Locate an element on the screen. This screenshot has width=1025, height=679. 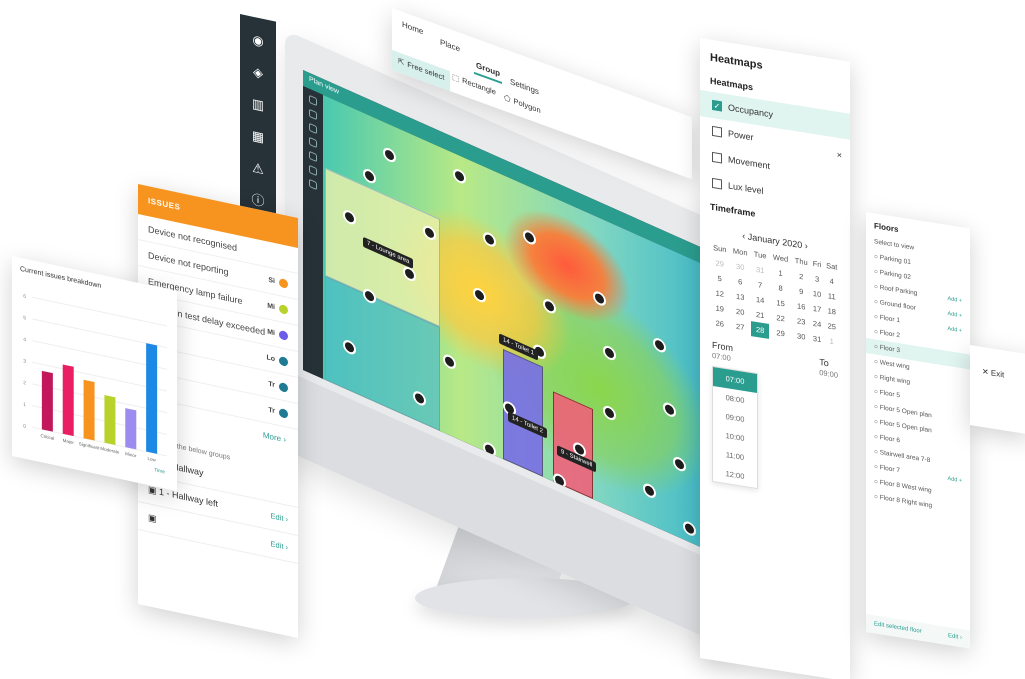
tab-place: Place is located at coordinates (450, 45).